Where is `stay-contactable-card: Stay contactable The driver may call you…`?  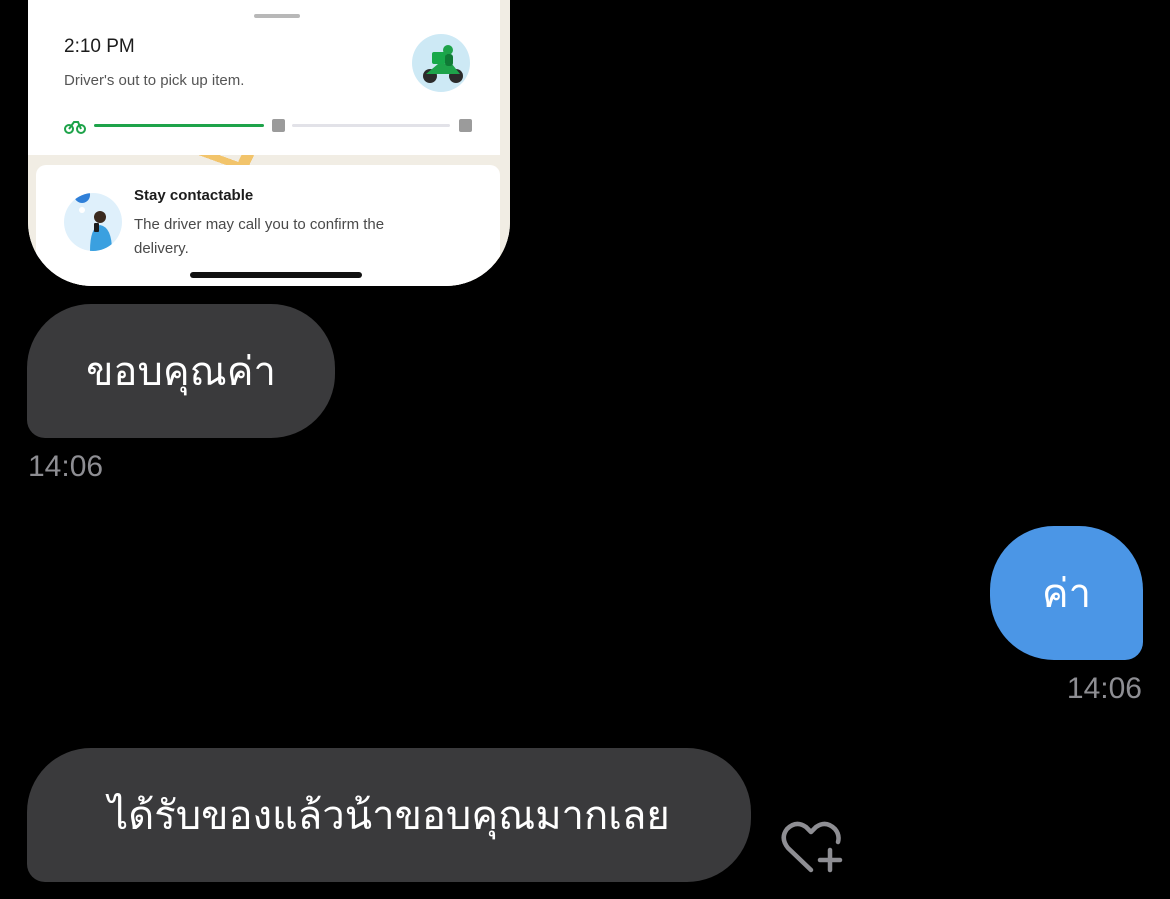
stay-contactable-card: Stay contactable The driver may call you… is located at coordinates (268, 225).